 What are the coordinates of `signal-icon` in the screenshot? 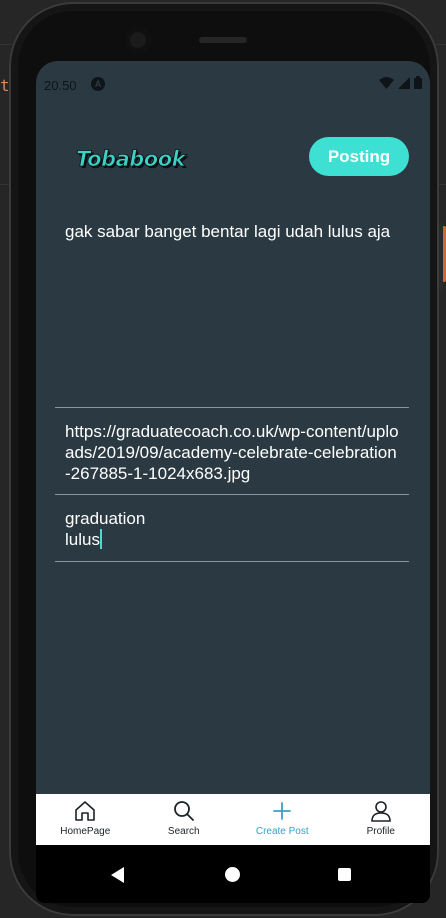 It's located at (404, 82).